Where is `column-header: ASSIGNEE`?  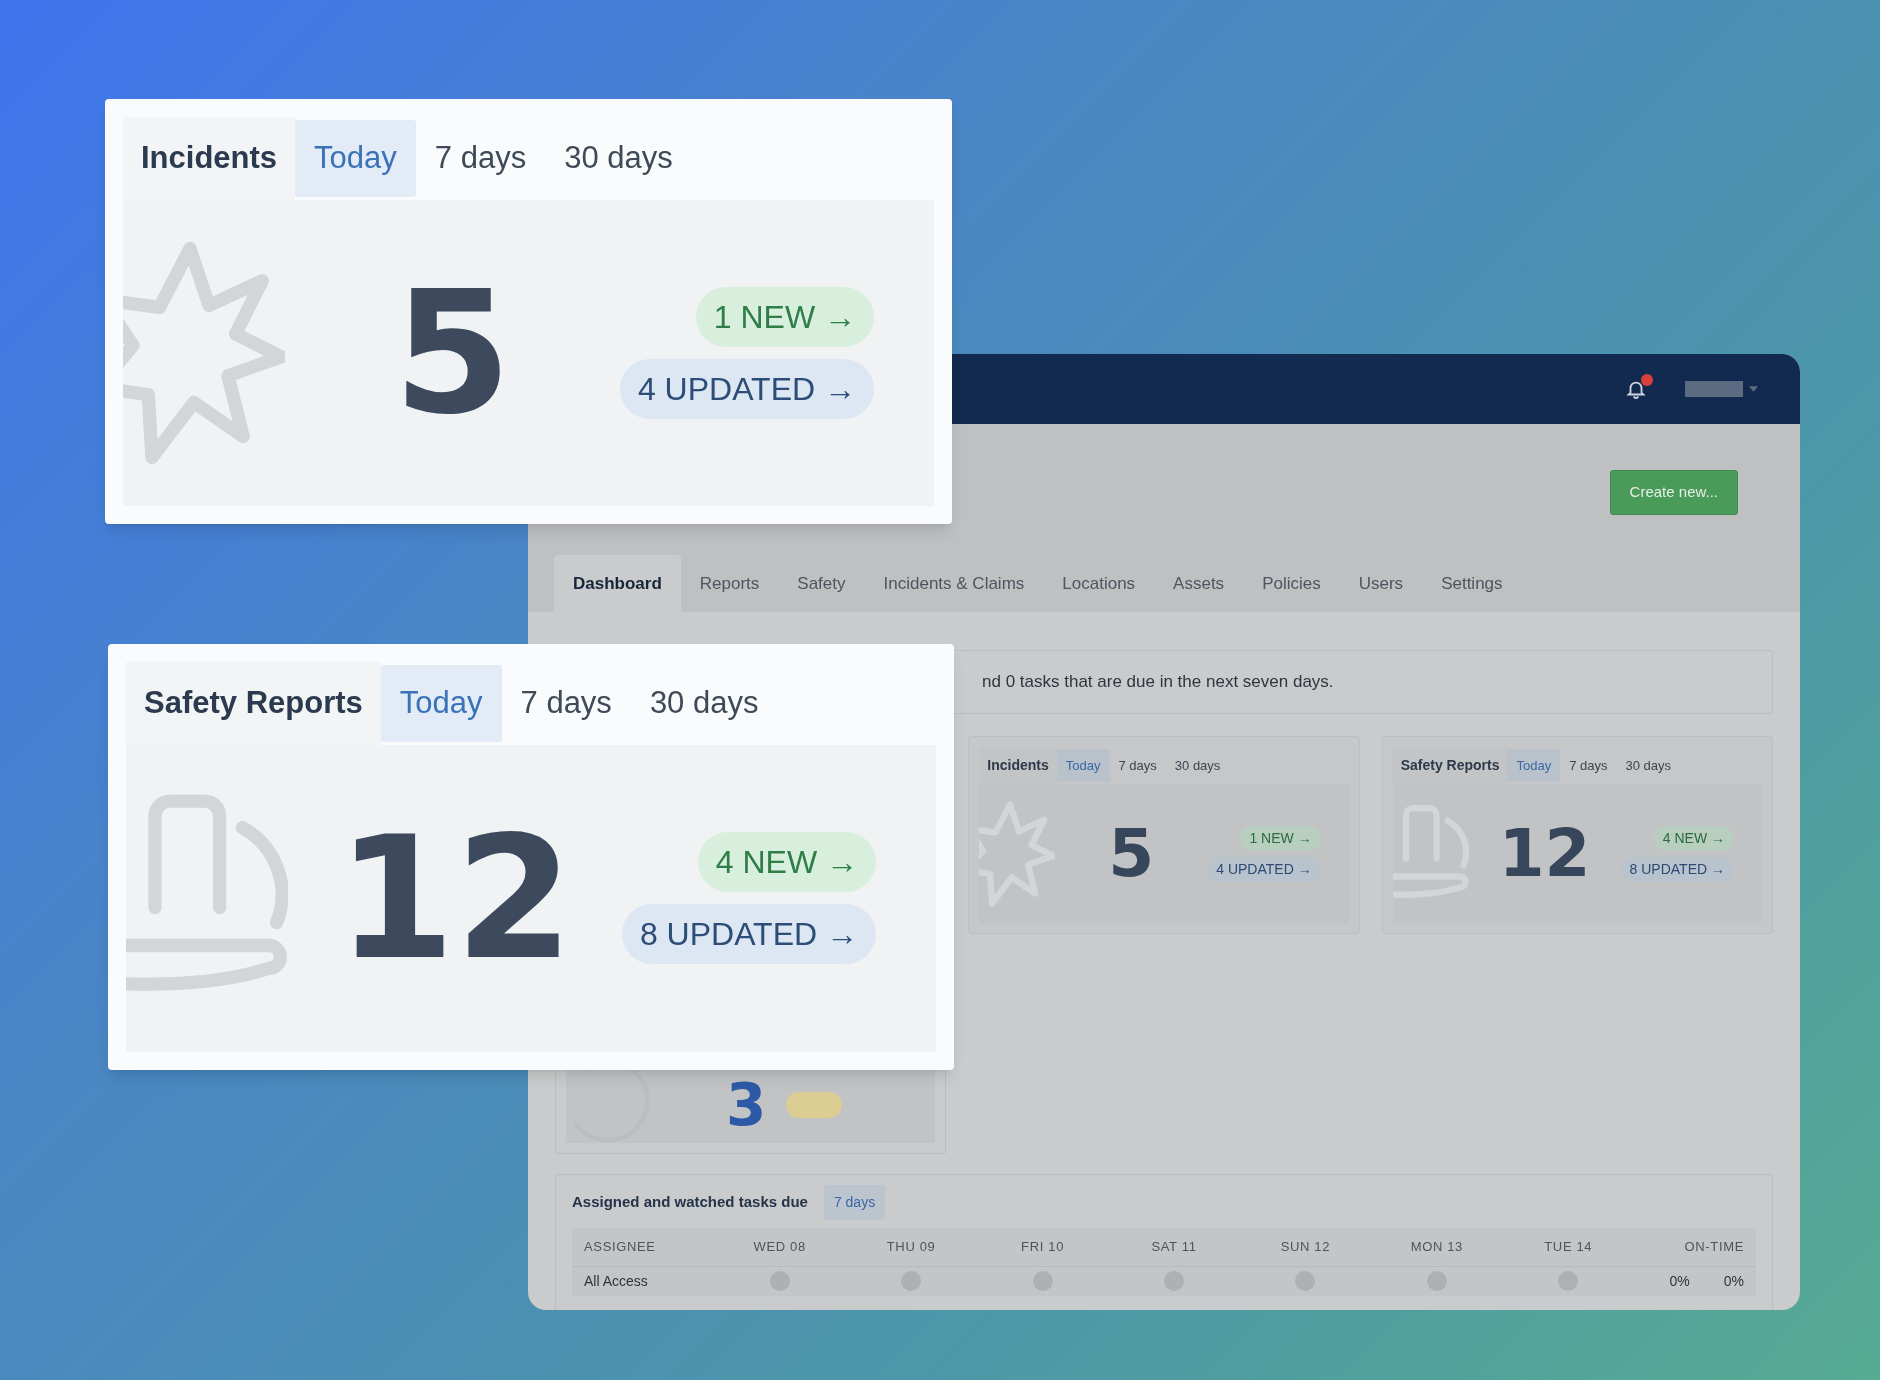 column-header: ASSIGNEE is located at coordinates (620, 1247).